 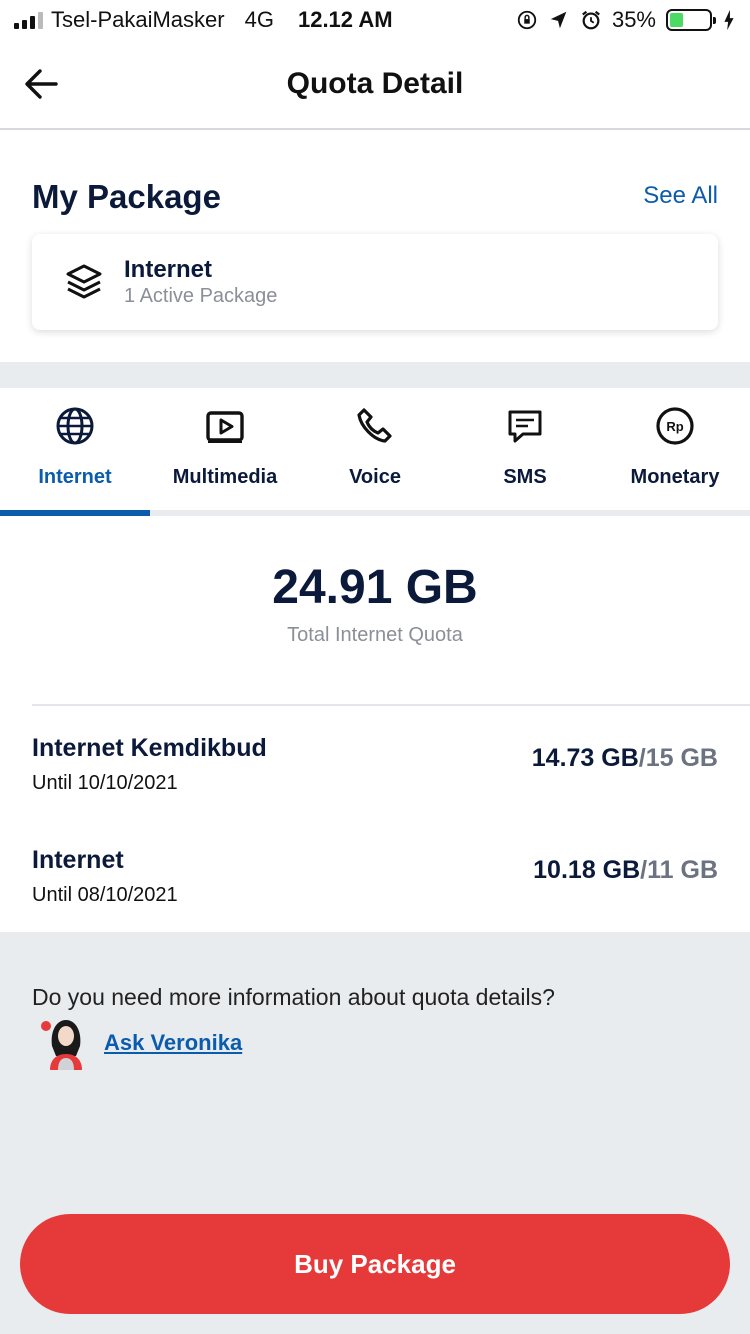 What do you see at coordinates (345, 19) in the screenshot?
I see `status-time: 12.12 AM` at bounding box center [345, 19].